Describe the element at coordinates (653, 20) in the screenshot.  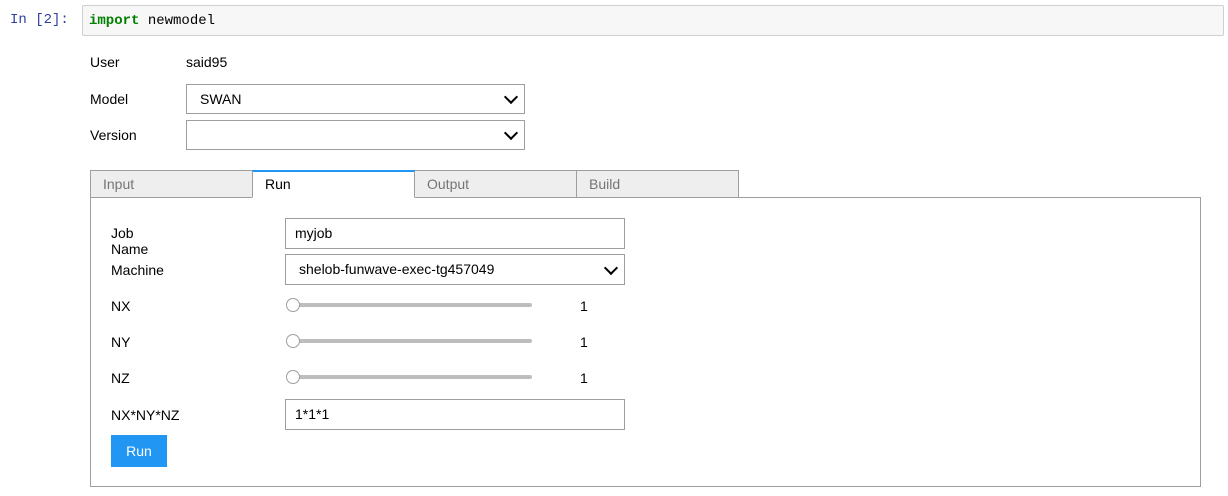
I see `code-cell-input: import newmodel` at that location.